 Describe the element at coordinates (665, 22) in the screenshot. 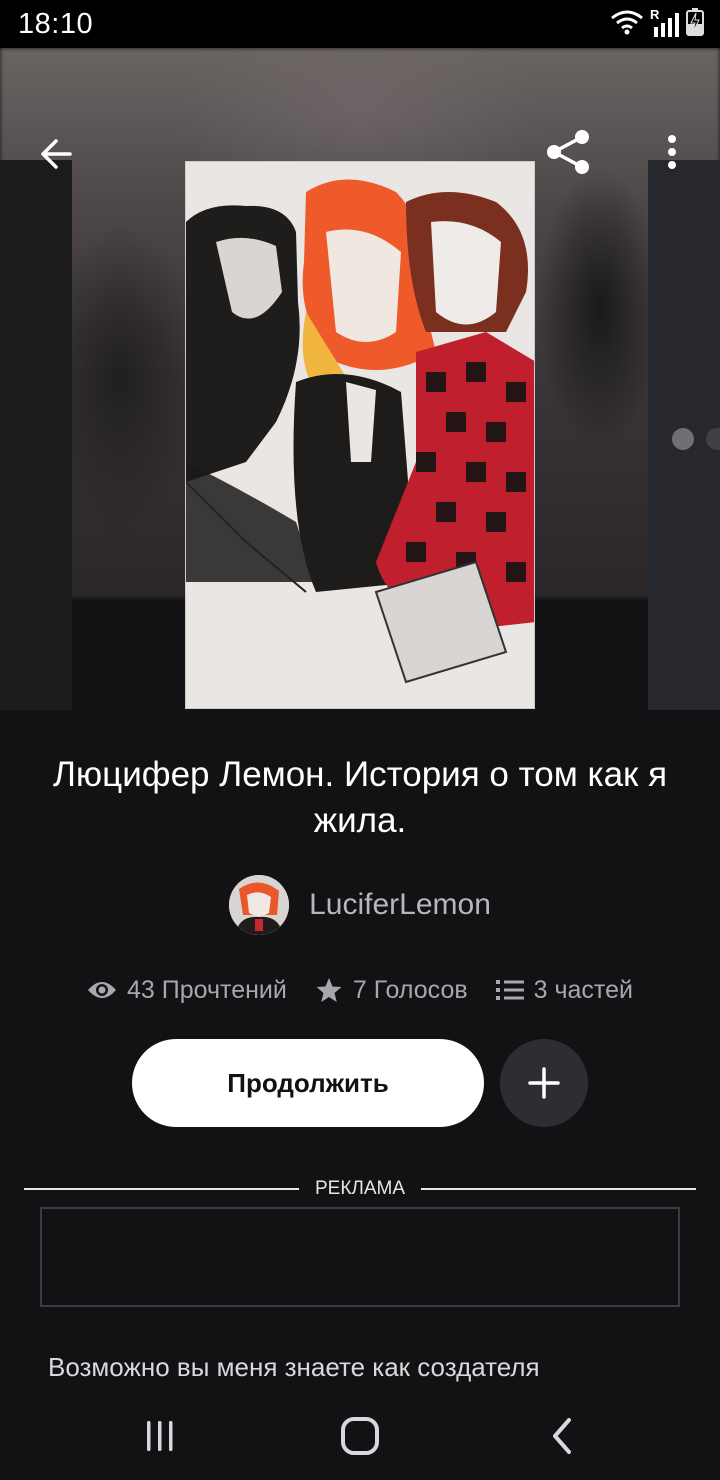

I see `signal-icon: R` at that location.